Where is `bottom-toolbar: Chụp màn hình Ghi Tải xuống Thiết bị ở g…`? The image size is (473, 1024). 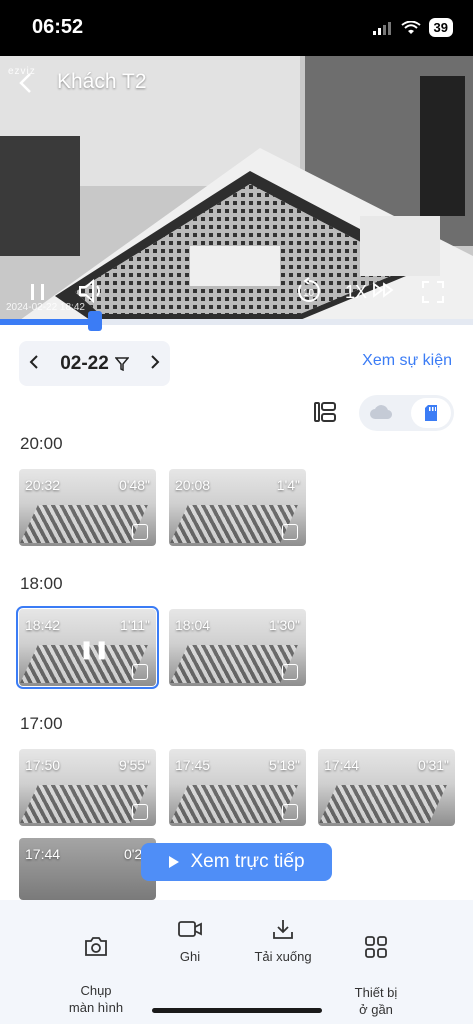
bottom-toolbar: Chụp màn hình Ghi Tải xuống Thiết bị ở g… is located at coordinates (236, 962).